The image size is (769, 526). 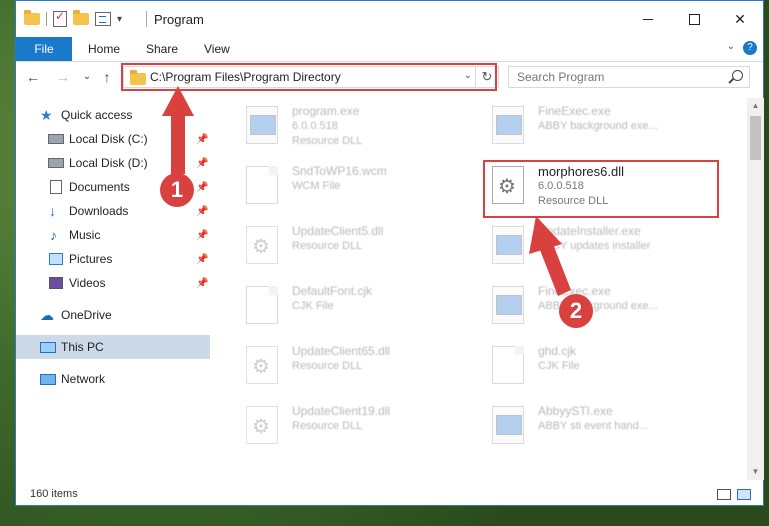 I want to click on arrow-2-head, so click(x=545, y=235).